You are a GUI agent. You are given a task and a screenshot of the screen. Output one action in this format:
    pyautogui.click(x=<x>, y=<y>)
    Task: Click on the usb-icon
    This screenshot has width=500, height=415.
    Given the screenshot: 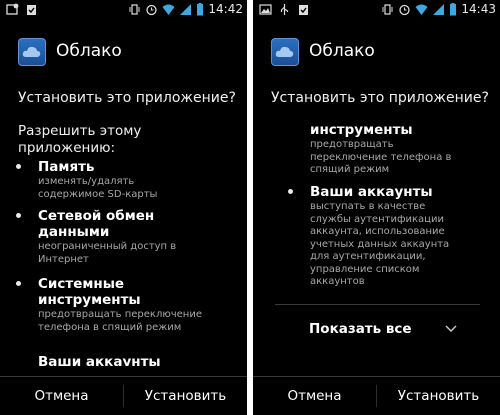 What is the action you would take?
    pyautogui.click(x=284, y=9)
    